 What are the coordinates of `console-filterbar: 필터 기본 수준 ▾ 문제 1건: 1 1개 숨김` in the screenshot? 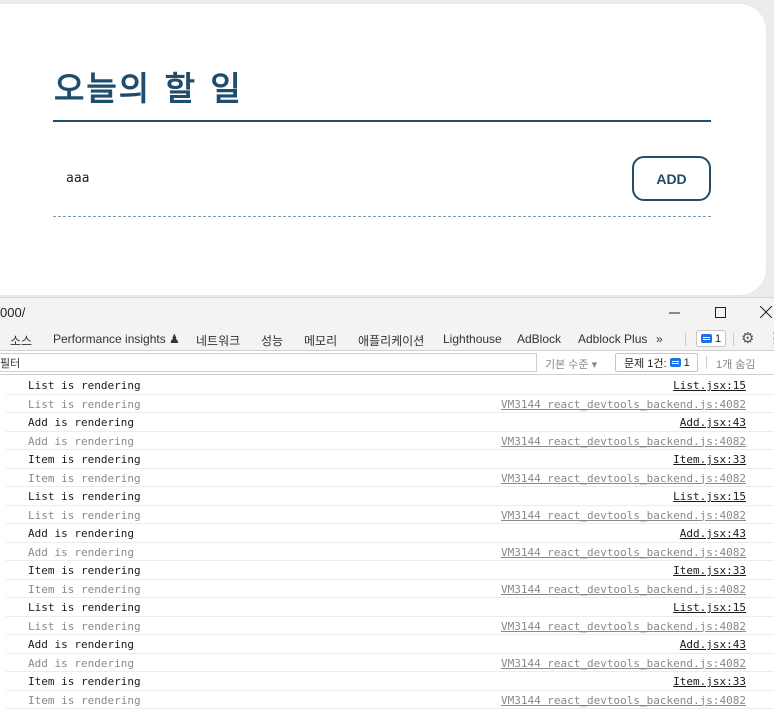 It's located at (387, 363).